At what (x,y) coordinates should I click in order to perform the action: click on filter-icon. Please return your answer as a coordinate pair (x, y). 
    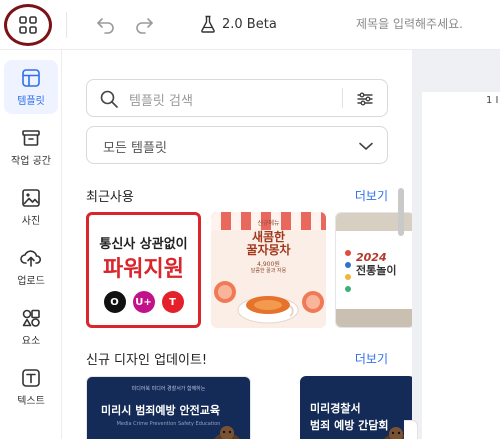
    Looking at the image, I should click on (365, 99).